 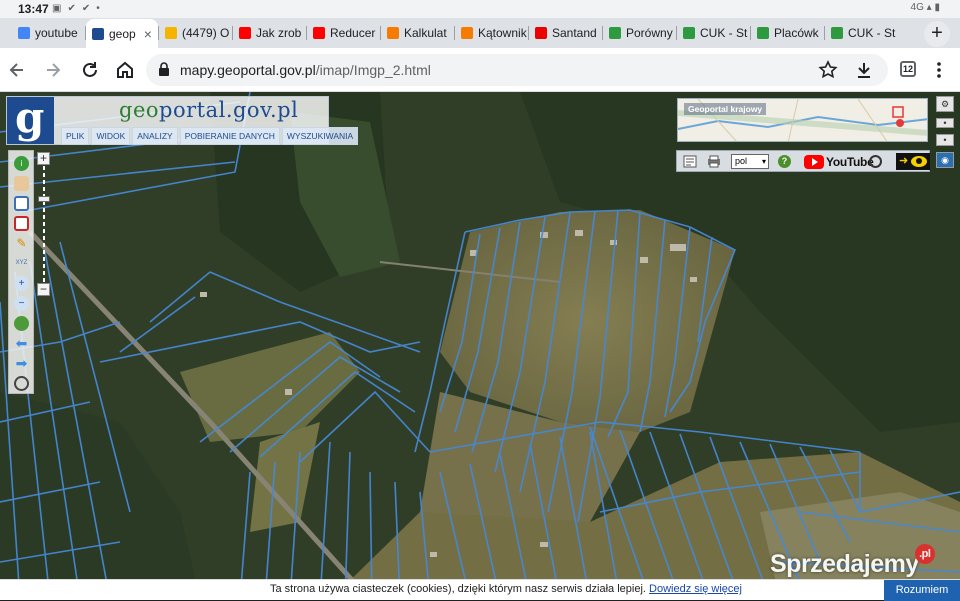 What do you see at coordinates (21, 283) in the screenshot?
I see `zoom-in-icon: +` at bounding box center [21, 283].